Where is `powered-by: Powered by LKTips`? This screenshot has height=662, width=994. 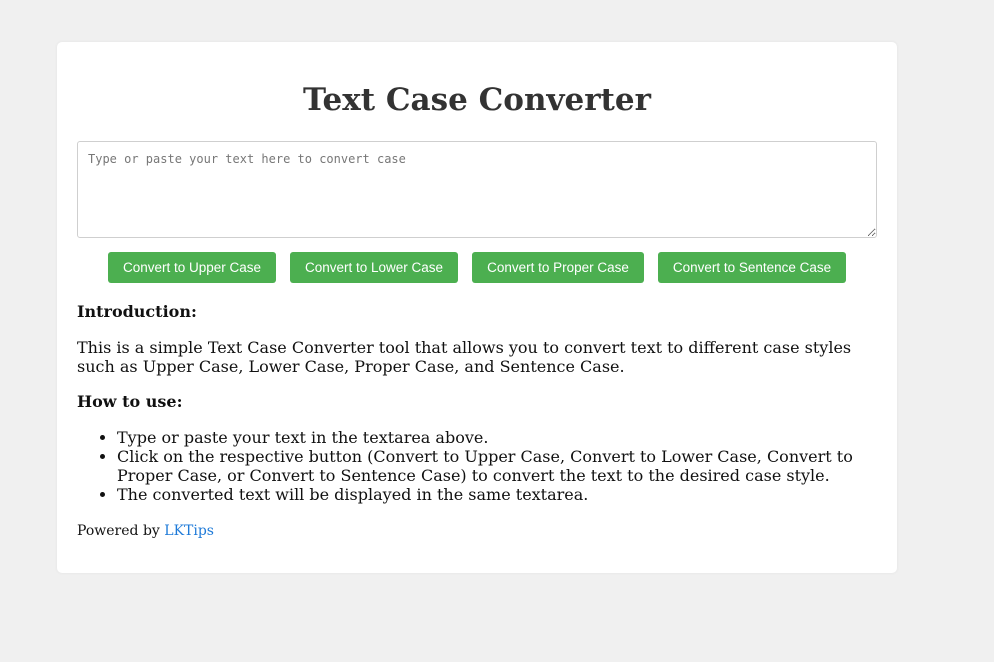 powered-by: Powered by LKTips is located at coordinates (477, 531).